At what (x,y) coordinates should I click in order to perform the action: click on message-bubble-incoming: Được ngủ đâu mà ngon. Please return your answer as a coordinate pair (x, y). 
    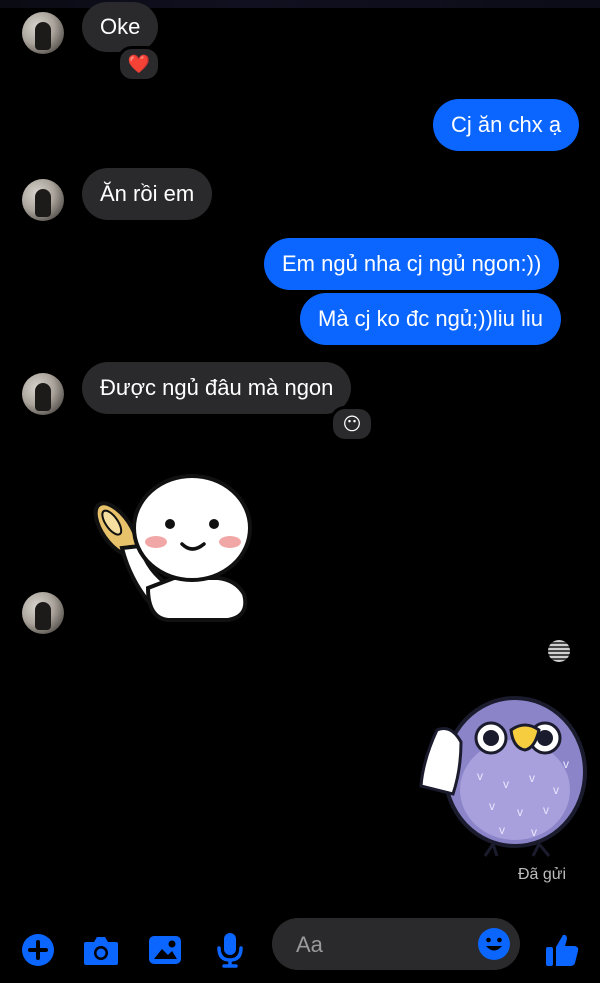
    Looking at the image, I should click on (217, 388).